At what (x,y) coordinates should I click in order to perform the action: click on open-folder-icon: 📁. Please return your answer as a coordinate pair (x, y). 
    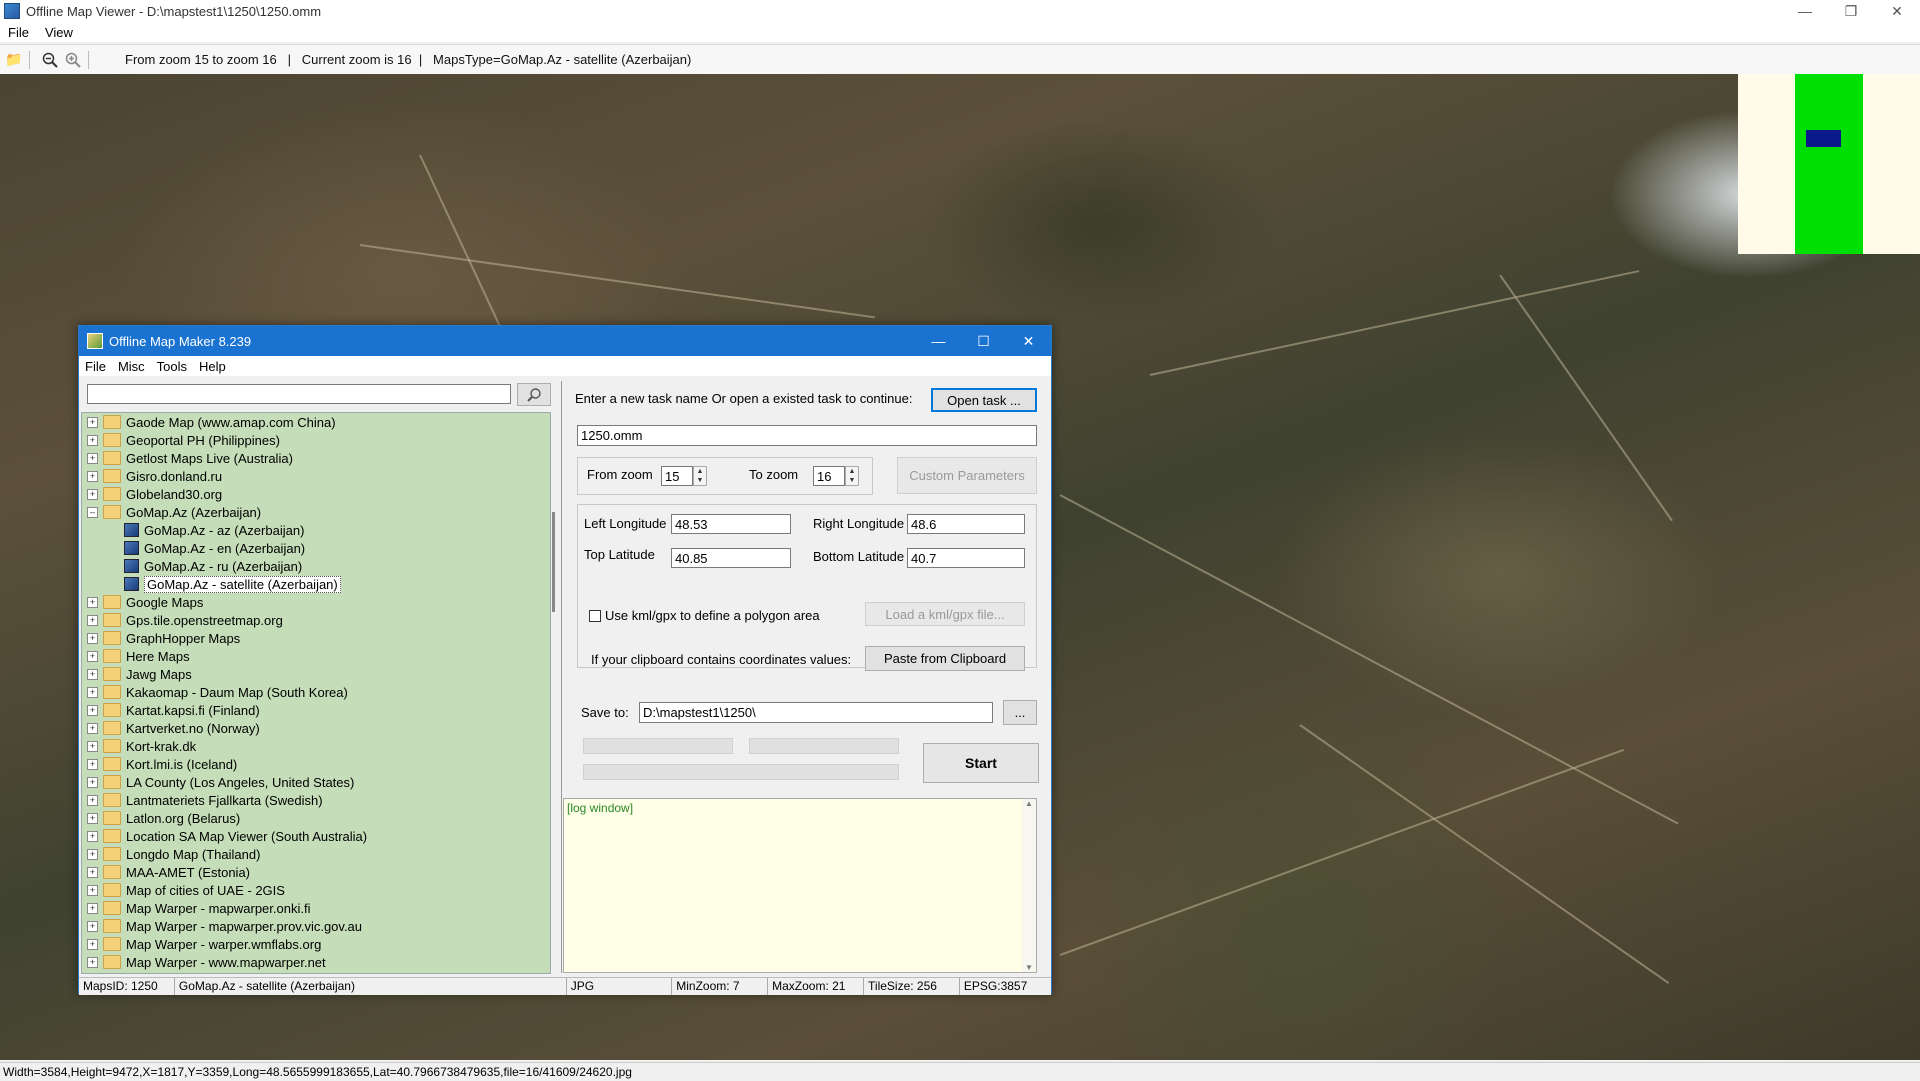
    Looking at the image, I should click on (14, 60).